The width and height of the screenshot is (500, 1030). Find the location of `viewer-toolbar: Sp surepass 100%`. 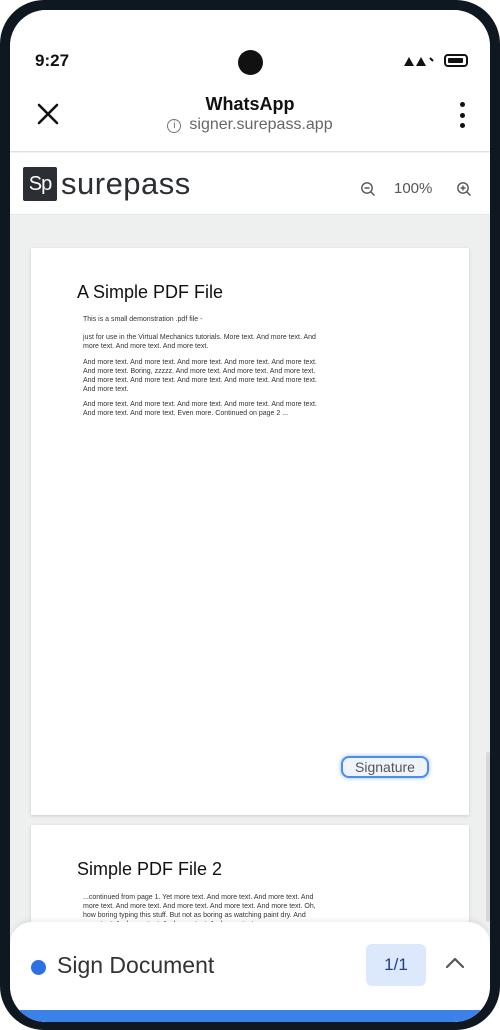

viewer-toolbar: Sp surepass 100% is located at coordinates (250, 184).